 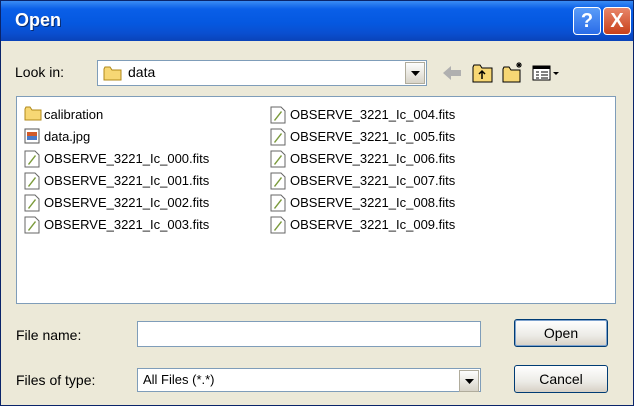 I want to click on look-in-label: Look in:, so click(x=40, y=72).